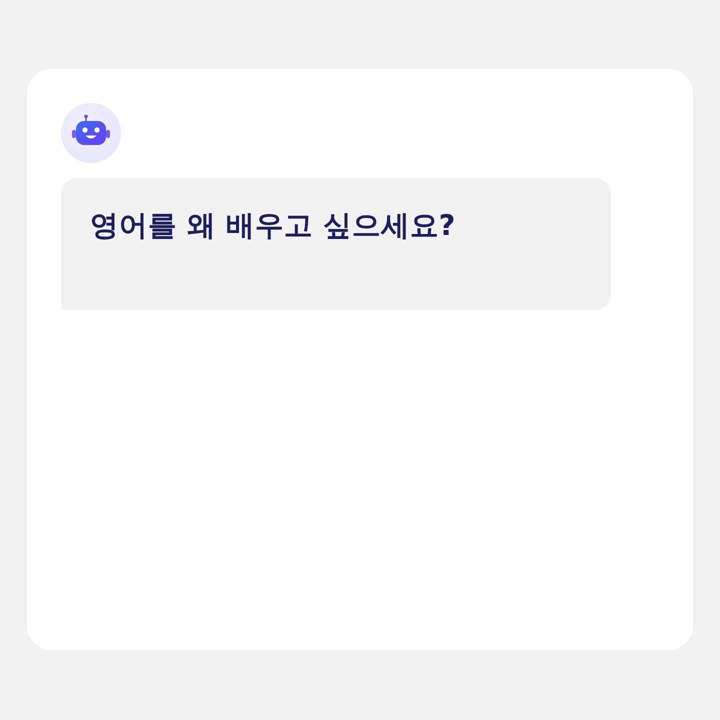 The image size is (720, 720). I want to click on robot-avatar-icon, so click(91, 133).